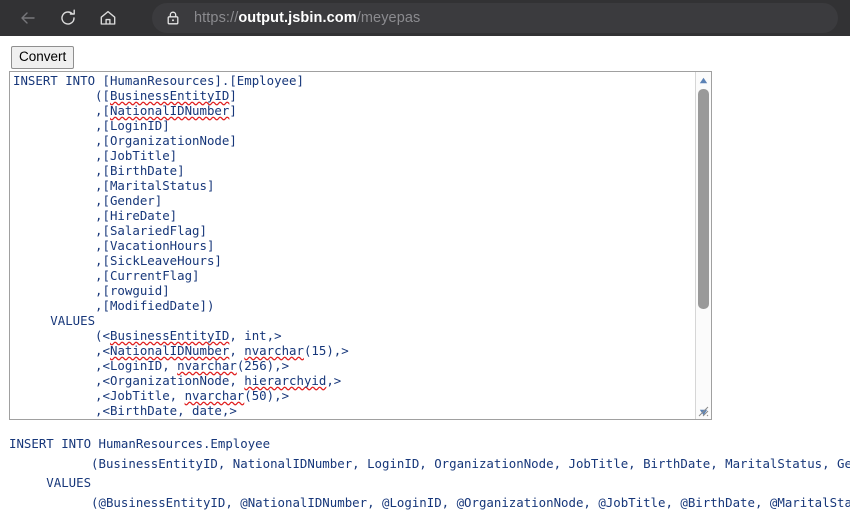 The height and width of the screenshot is (514, 850). What do you see at coordinates (43, 57) in the screenshot?
I see `convert-button: Convert` at bounding box center [43, 57].